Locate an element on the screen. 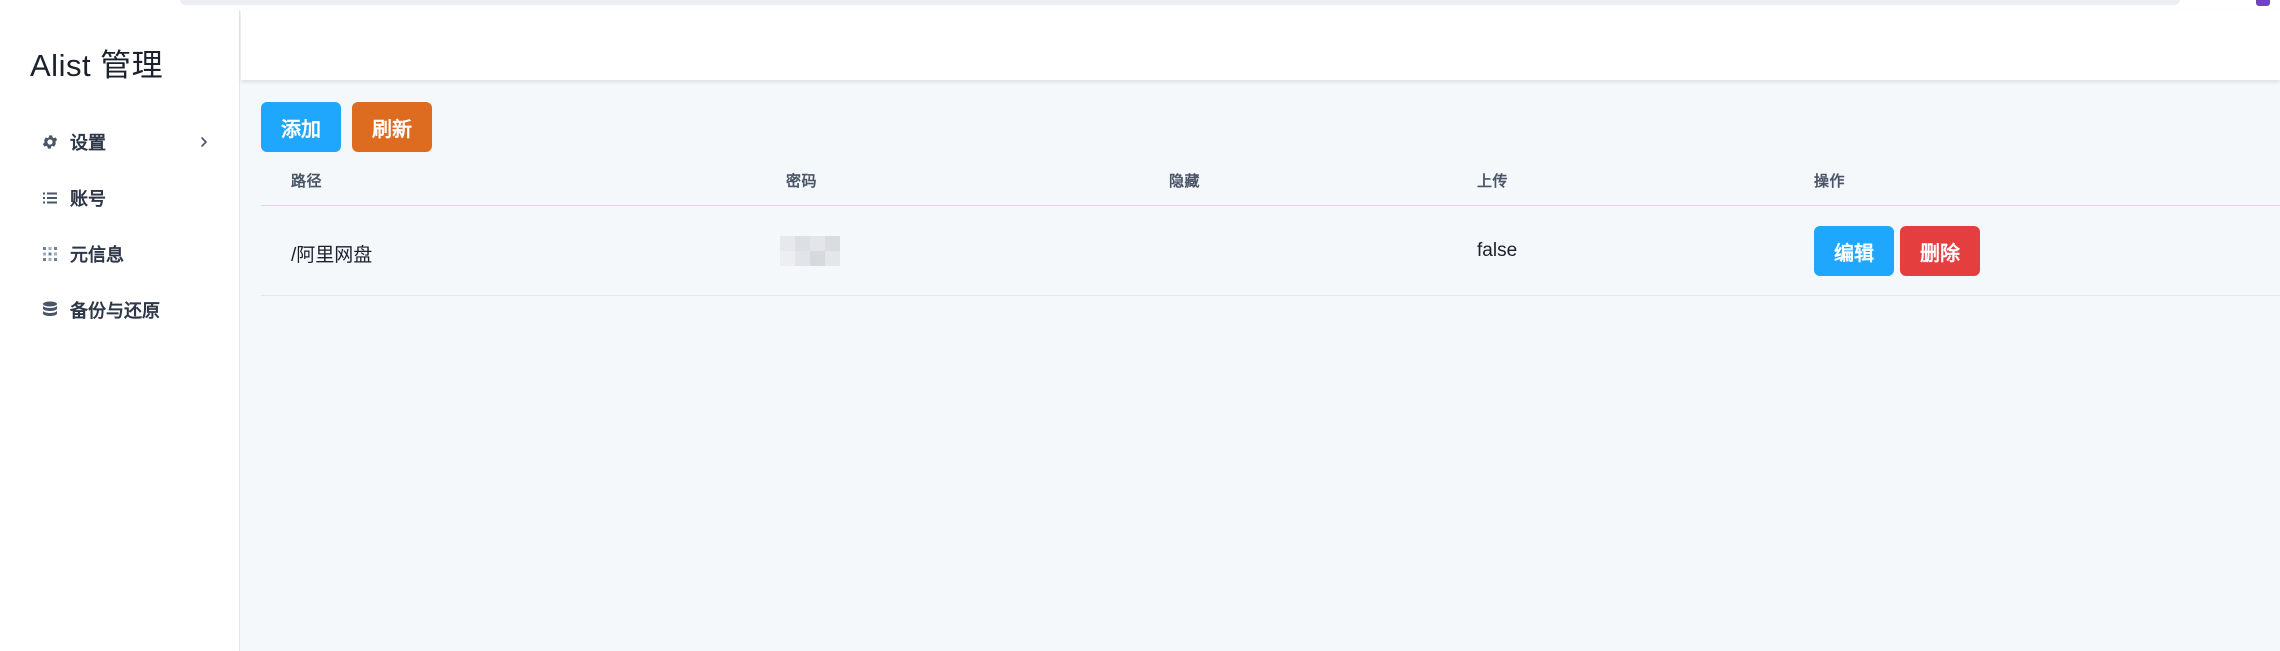 Image resolution: width=2280 pixels, height=651 pixels. browser-extension-icon is located at coordinates (2263, 3).